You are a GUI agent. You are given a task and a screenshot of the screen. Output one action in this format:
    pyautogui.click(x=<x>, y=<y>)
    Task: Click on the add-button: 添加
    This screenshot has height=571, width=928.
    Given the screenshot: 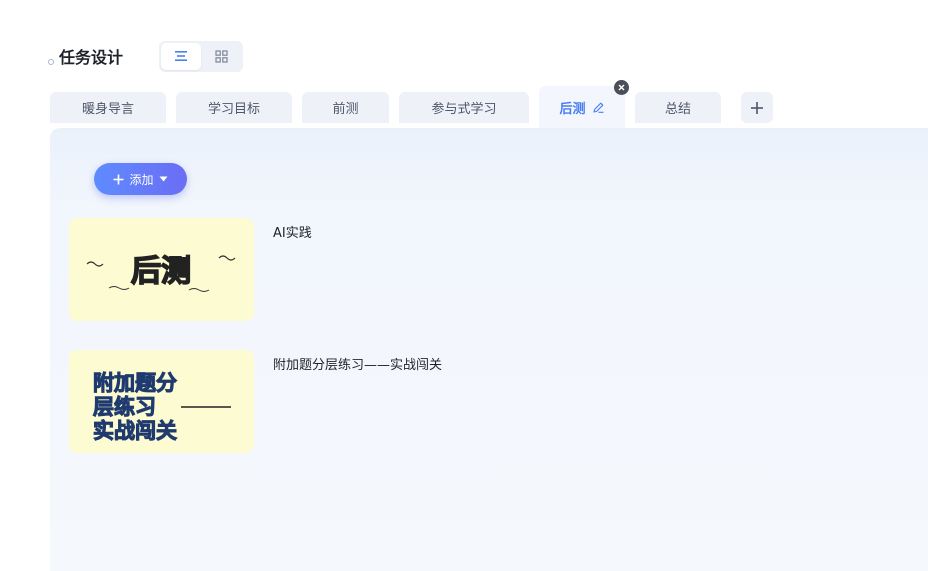 What is the action you would take?
    pyautogui.click(x=140, y=179)
    